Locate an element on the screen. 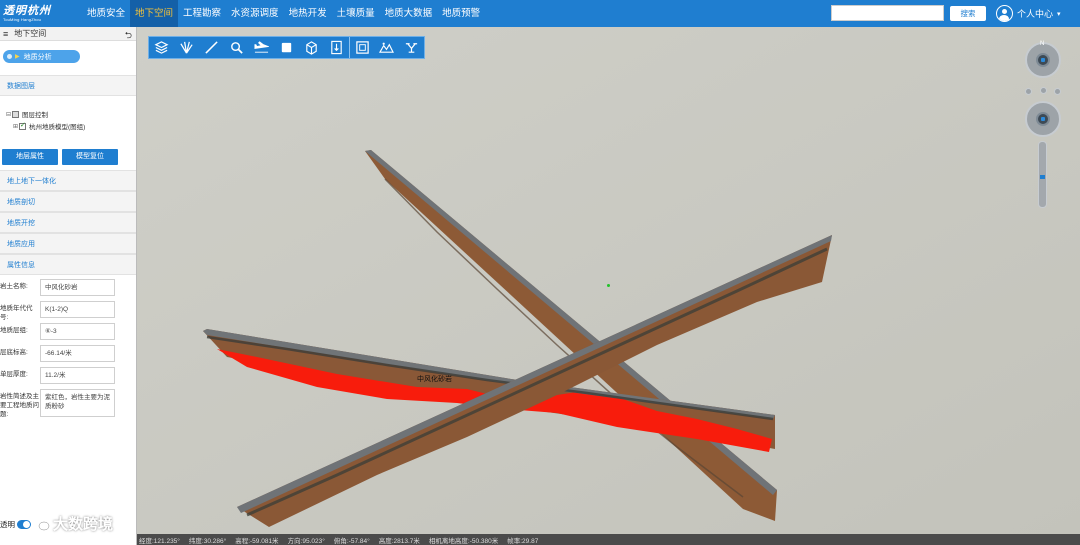 The image size is (1080, 545). compass-center-icon is located at coordinates (1043, 60).